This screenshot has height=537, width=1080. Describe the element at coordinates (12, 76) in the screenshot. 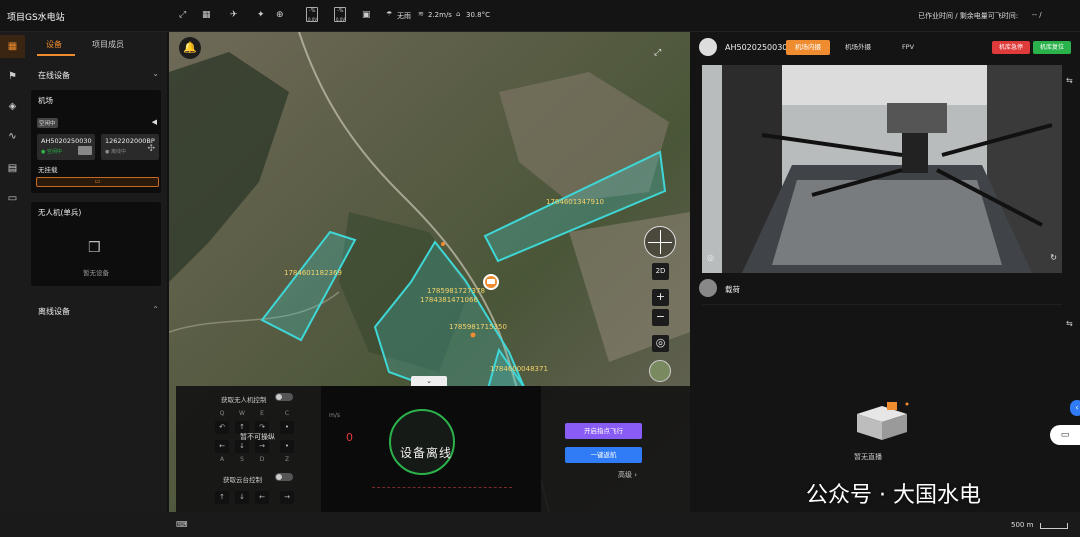

I see `flag-icon: ⚑` at that location.